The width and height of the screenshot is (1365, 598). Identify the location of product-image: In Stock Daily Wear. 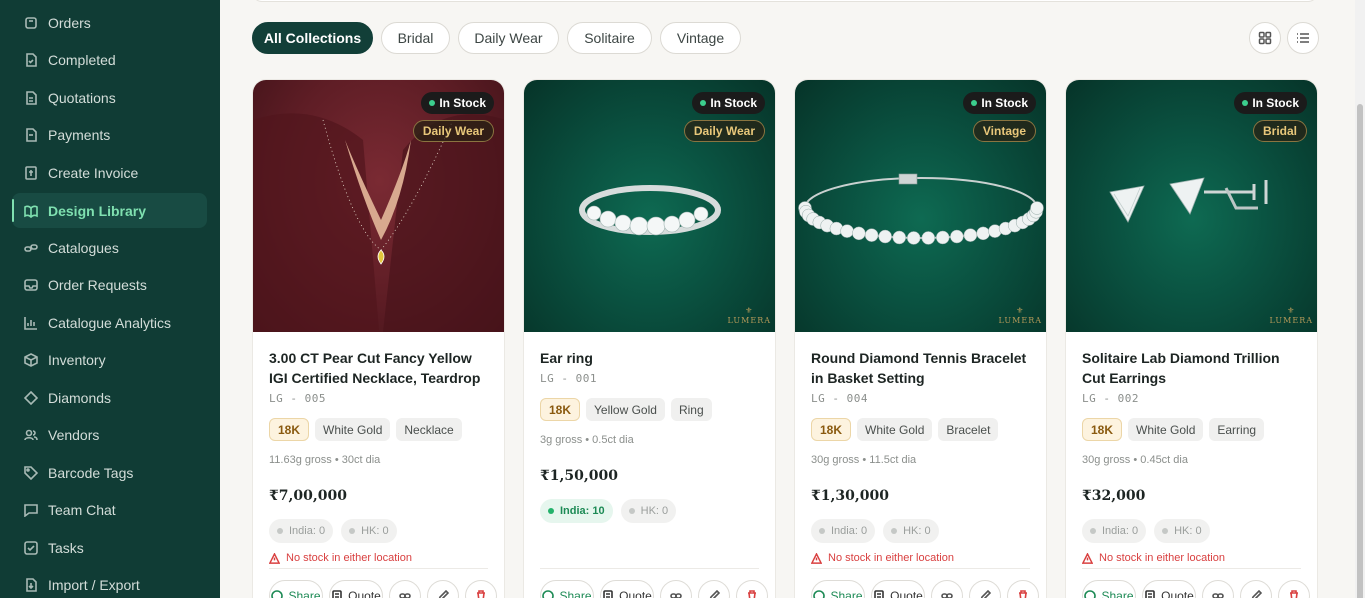
(378, 206).